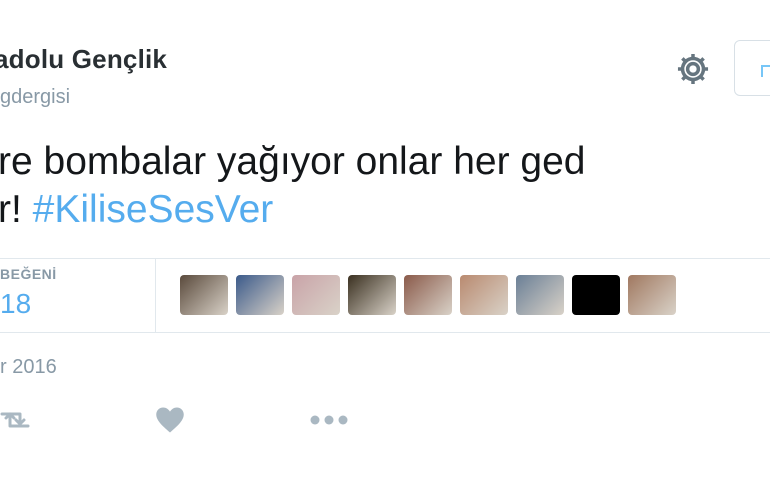  Describe the element at coordinates (15, 419) in the screenshot. I see `retweet-icon` at that location.